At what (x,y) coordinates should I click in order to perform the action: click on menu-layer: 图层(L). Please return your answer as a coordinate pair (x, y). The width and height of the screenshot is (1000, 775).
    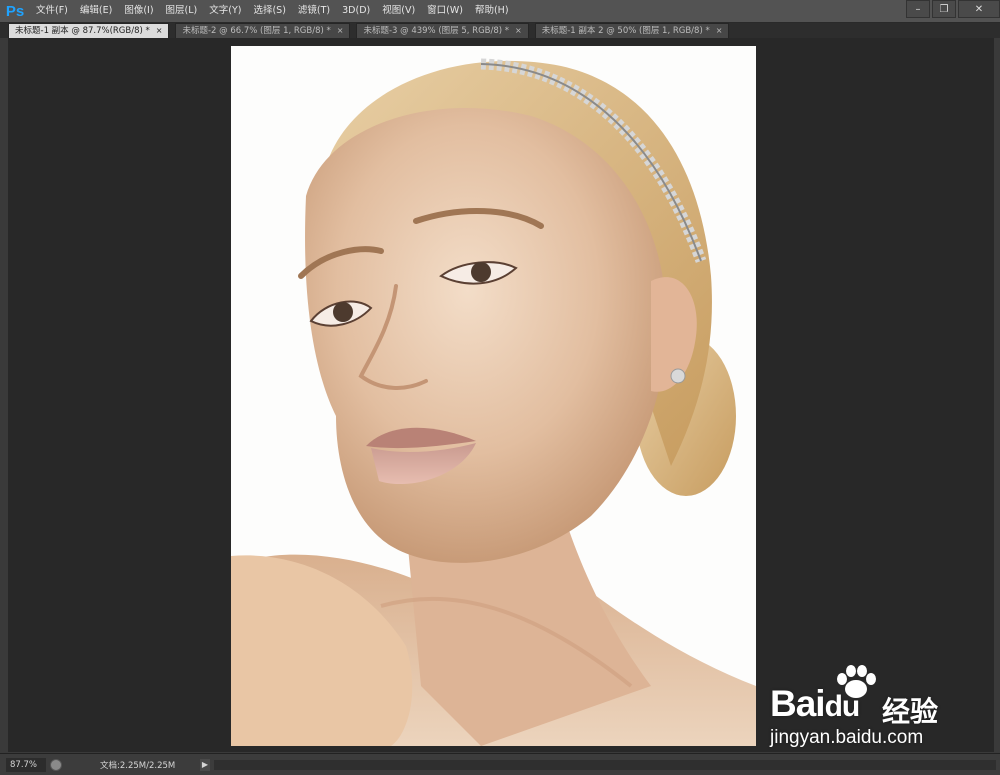
    Looking at the image, I should click on (182, 11).